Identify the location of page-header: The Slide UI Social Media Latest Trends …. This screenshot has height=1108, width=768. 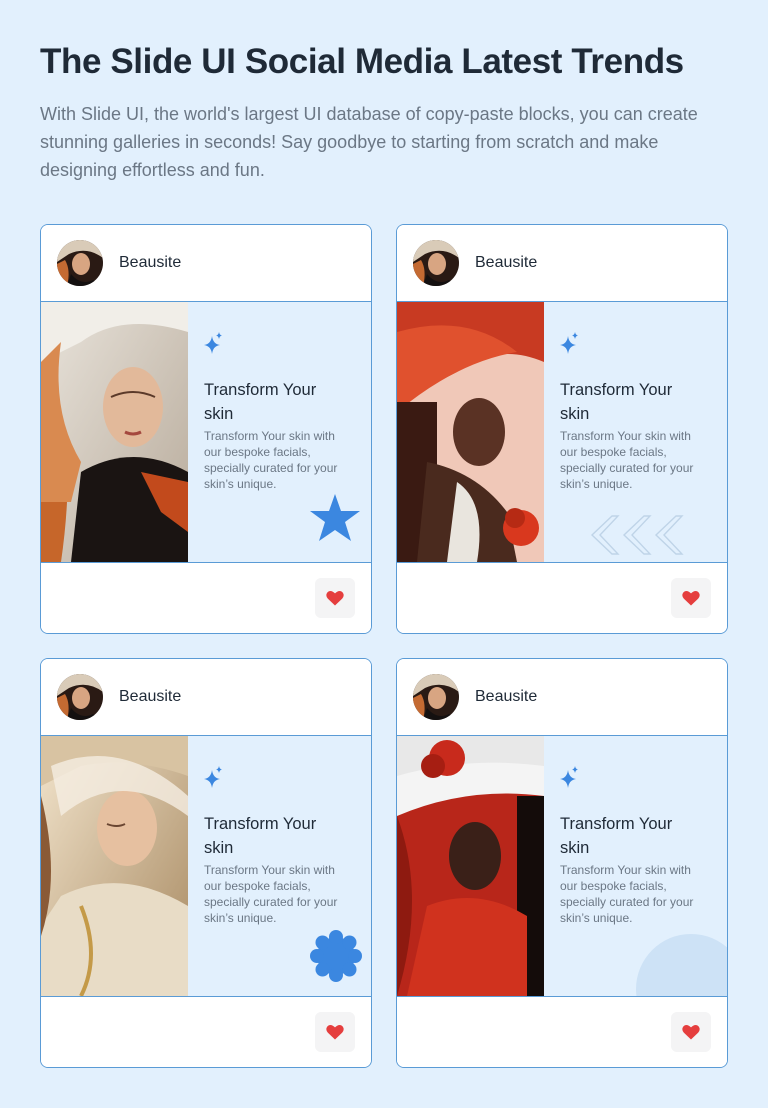
(385, 112).